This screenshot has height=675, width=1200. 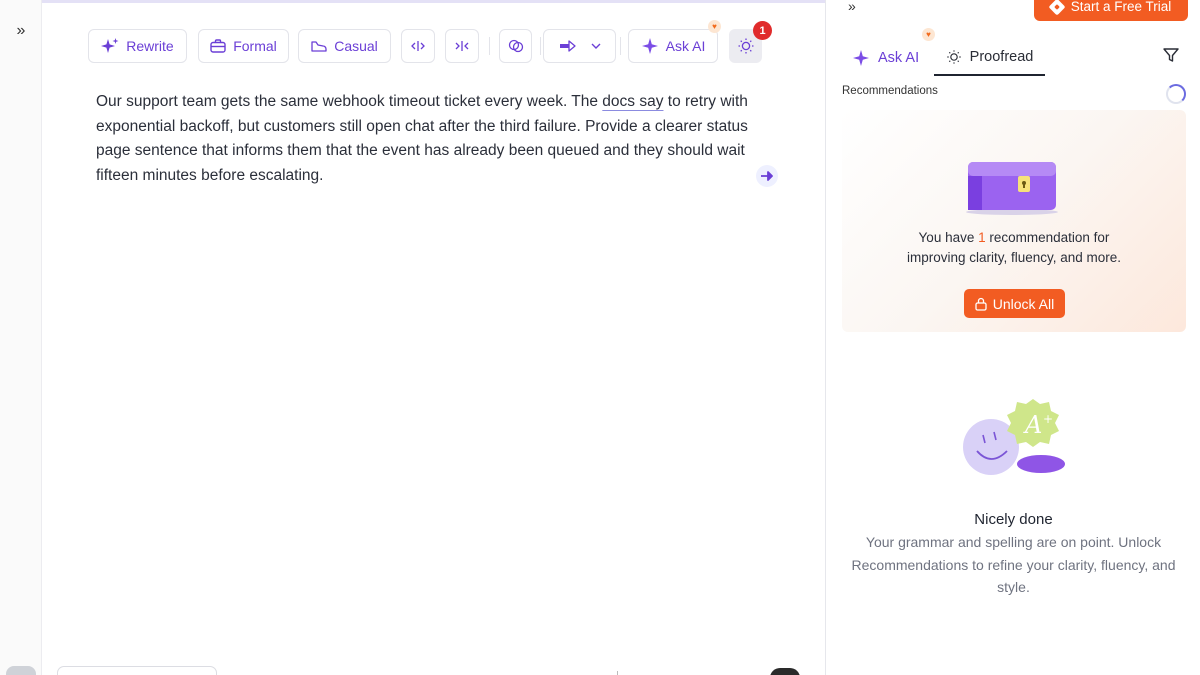 I want to click on insert-suggestion-button, so click(x=767, y=176).